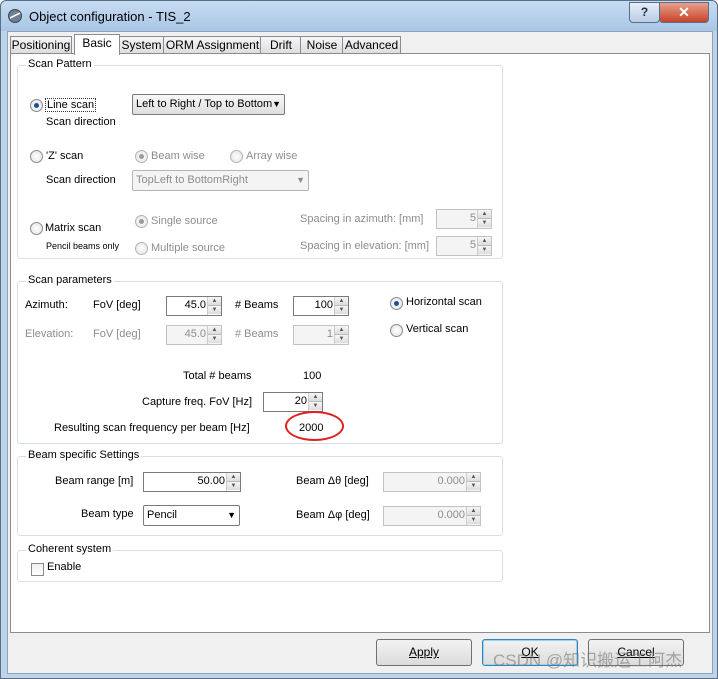 This screenshot has height=679, width=718. Describe the element at coordinates (322, 45) in the screenshot. I see `tab-noise: Noise` at that location.